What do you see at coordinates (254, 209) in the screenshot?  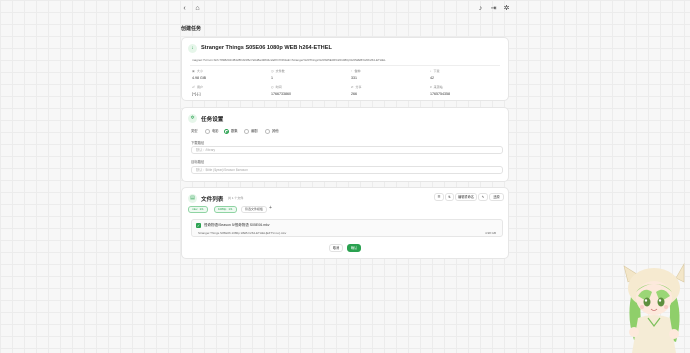 I see `filter-template-tag: 筛选文件模板` at bounding box center [254, 209].